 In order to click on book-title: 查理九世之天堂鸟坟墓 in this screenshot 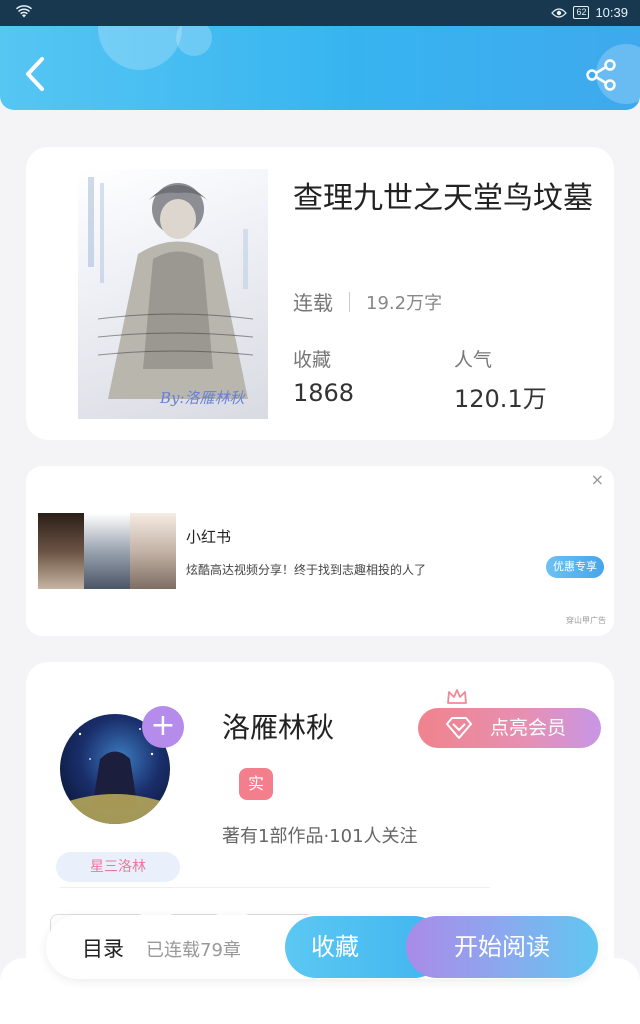, I will do `click(443, 198)`.